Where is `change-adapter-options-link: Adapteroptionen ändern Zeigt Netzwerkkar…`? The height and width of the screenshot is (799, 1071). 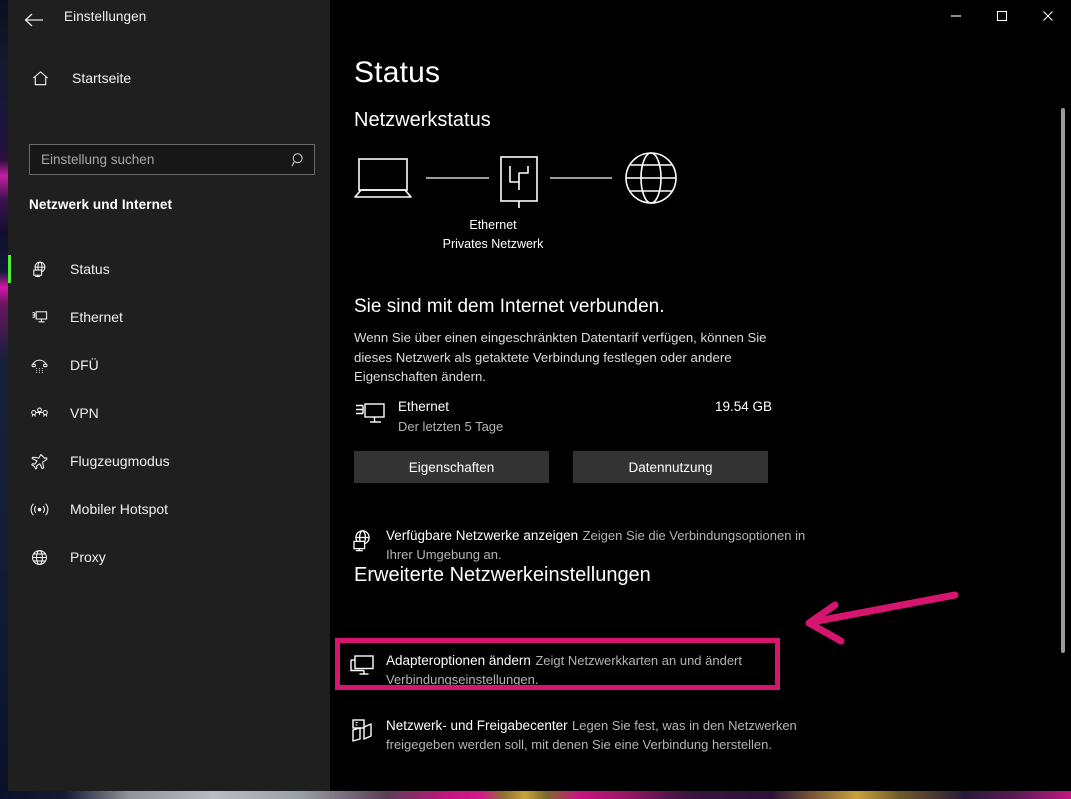 change-adapter-options-link: Adapteroptionen ändern Zeigt Netzwerkkar… is located at coordinates (562, 670).